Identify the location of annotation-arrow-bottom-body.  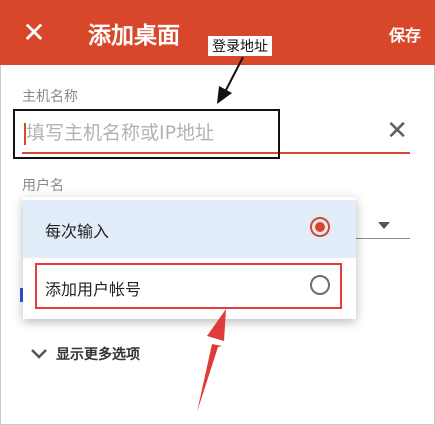
(209, 378).